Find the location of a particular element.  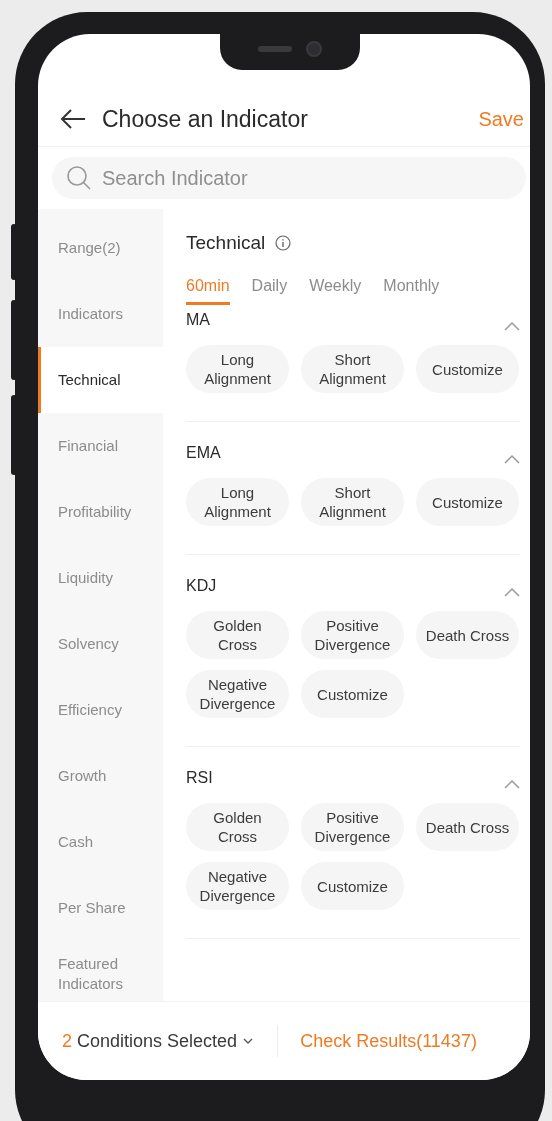

back-arrow-icon is located at coordinates (73, 119).